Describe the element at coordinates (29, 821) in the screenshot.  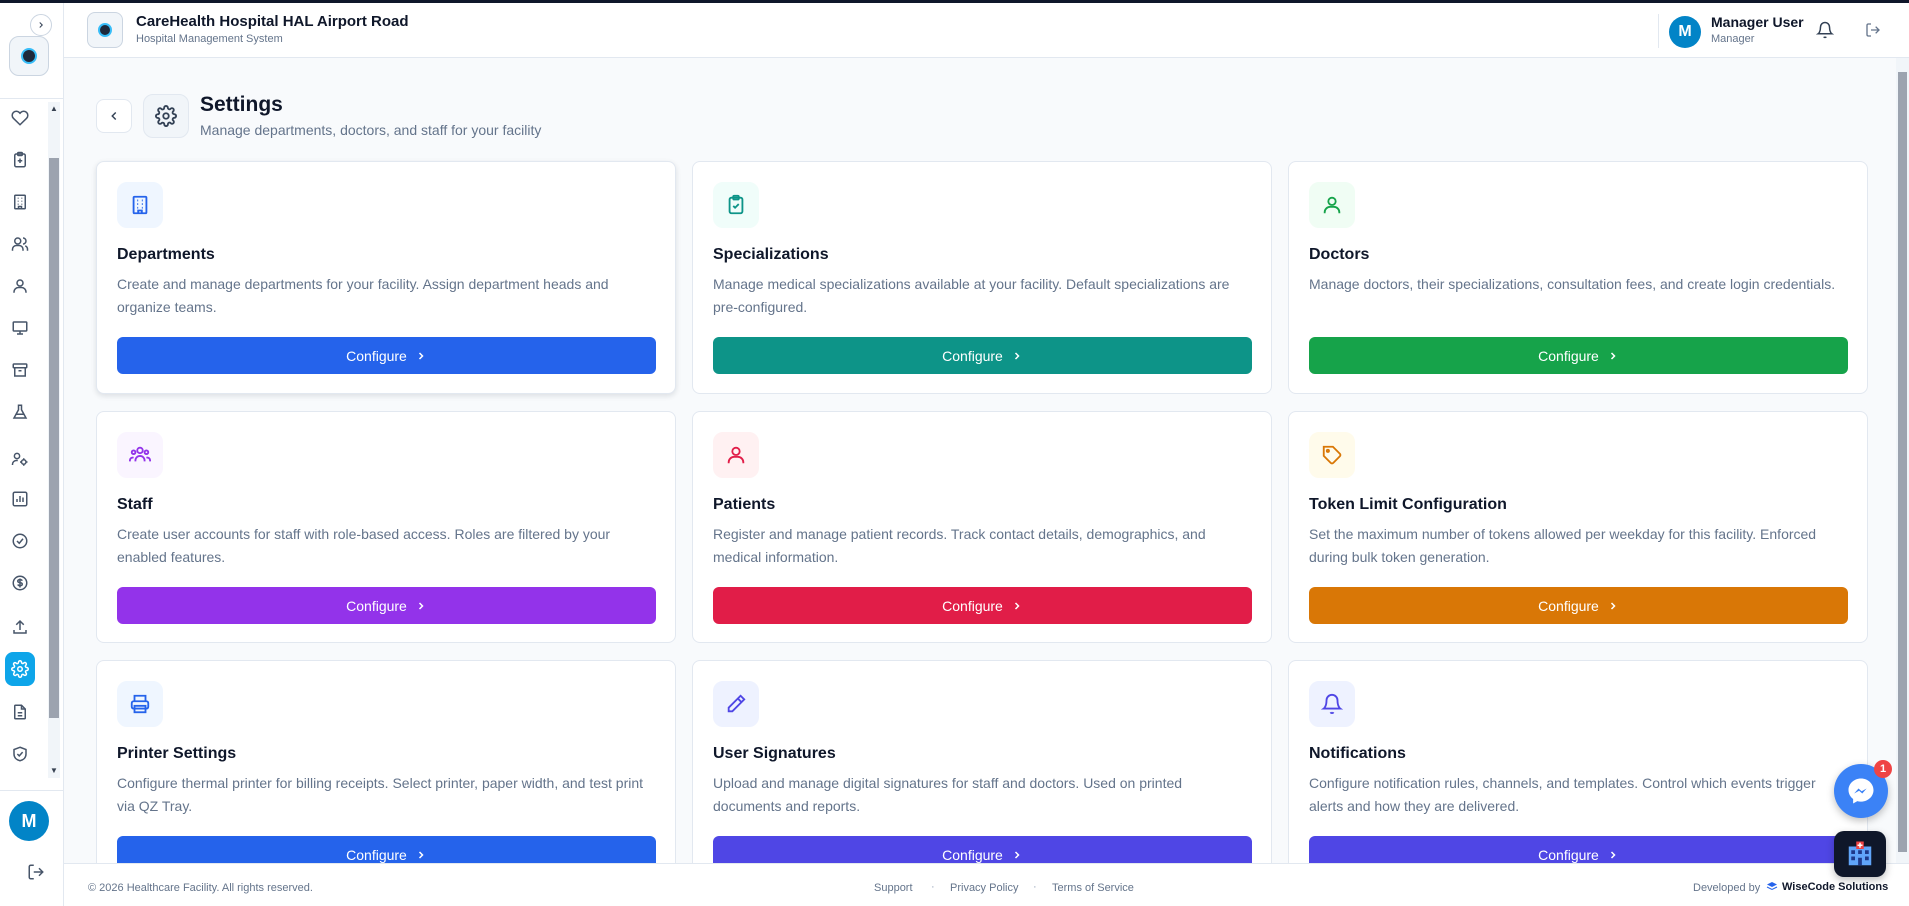
I see `sidebar-avatar: M` at that location.